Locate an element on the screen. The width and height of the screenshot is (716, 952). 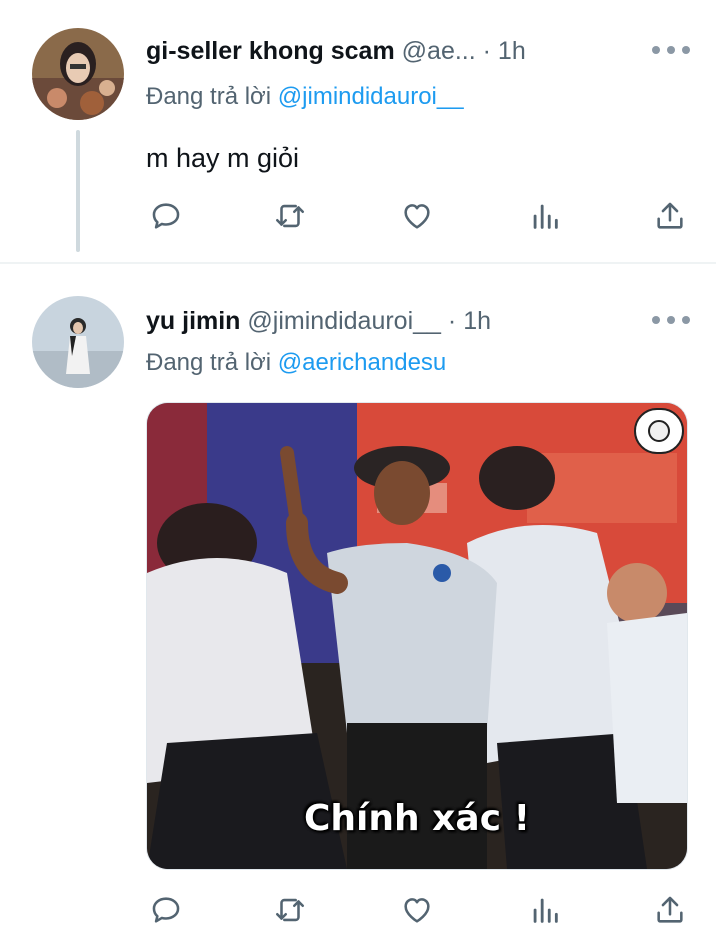
mention-link: @jimindidauroi__ is located at coordinates (371, 96).